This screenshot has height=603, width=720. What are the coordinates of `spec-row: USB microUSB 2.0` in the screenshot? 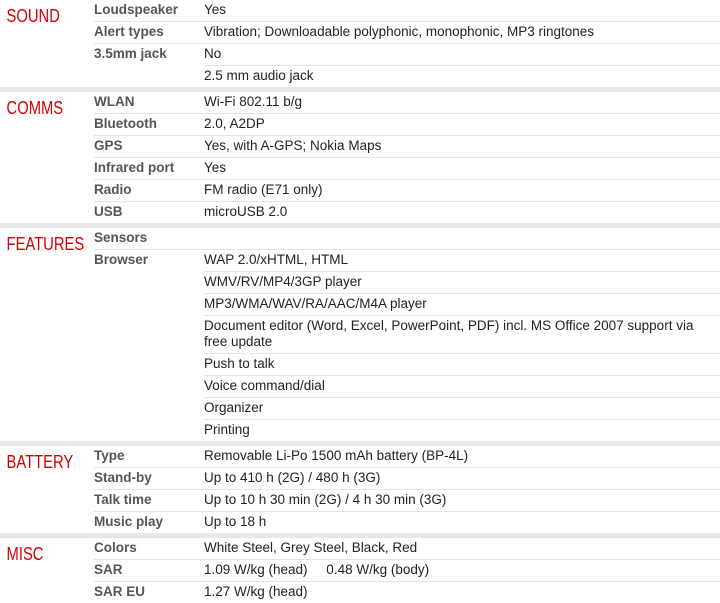 It's located at (407, 212).